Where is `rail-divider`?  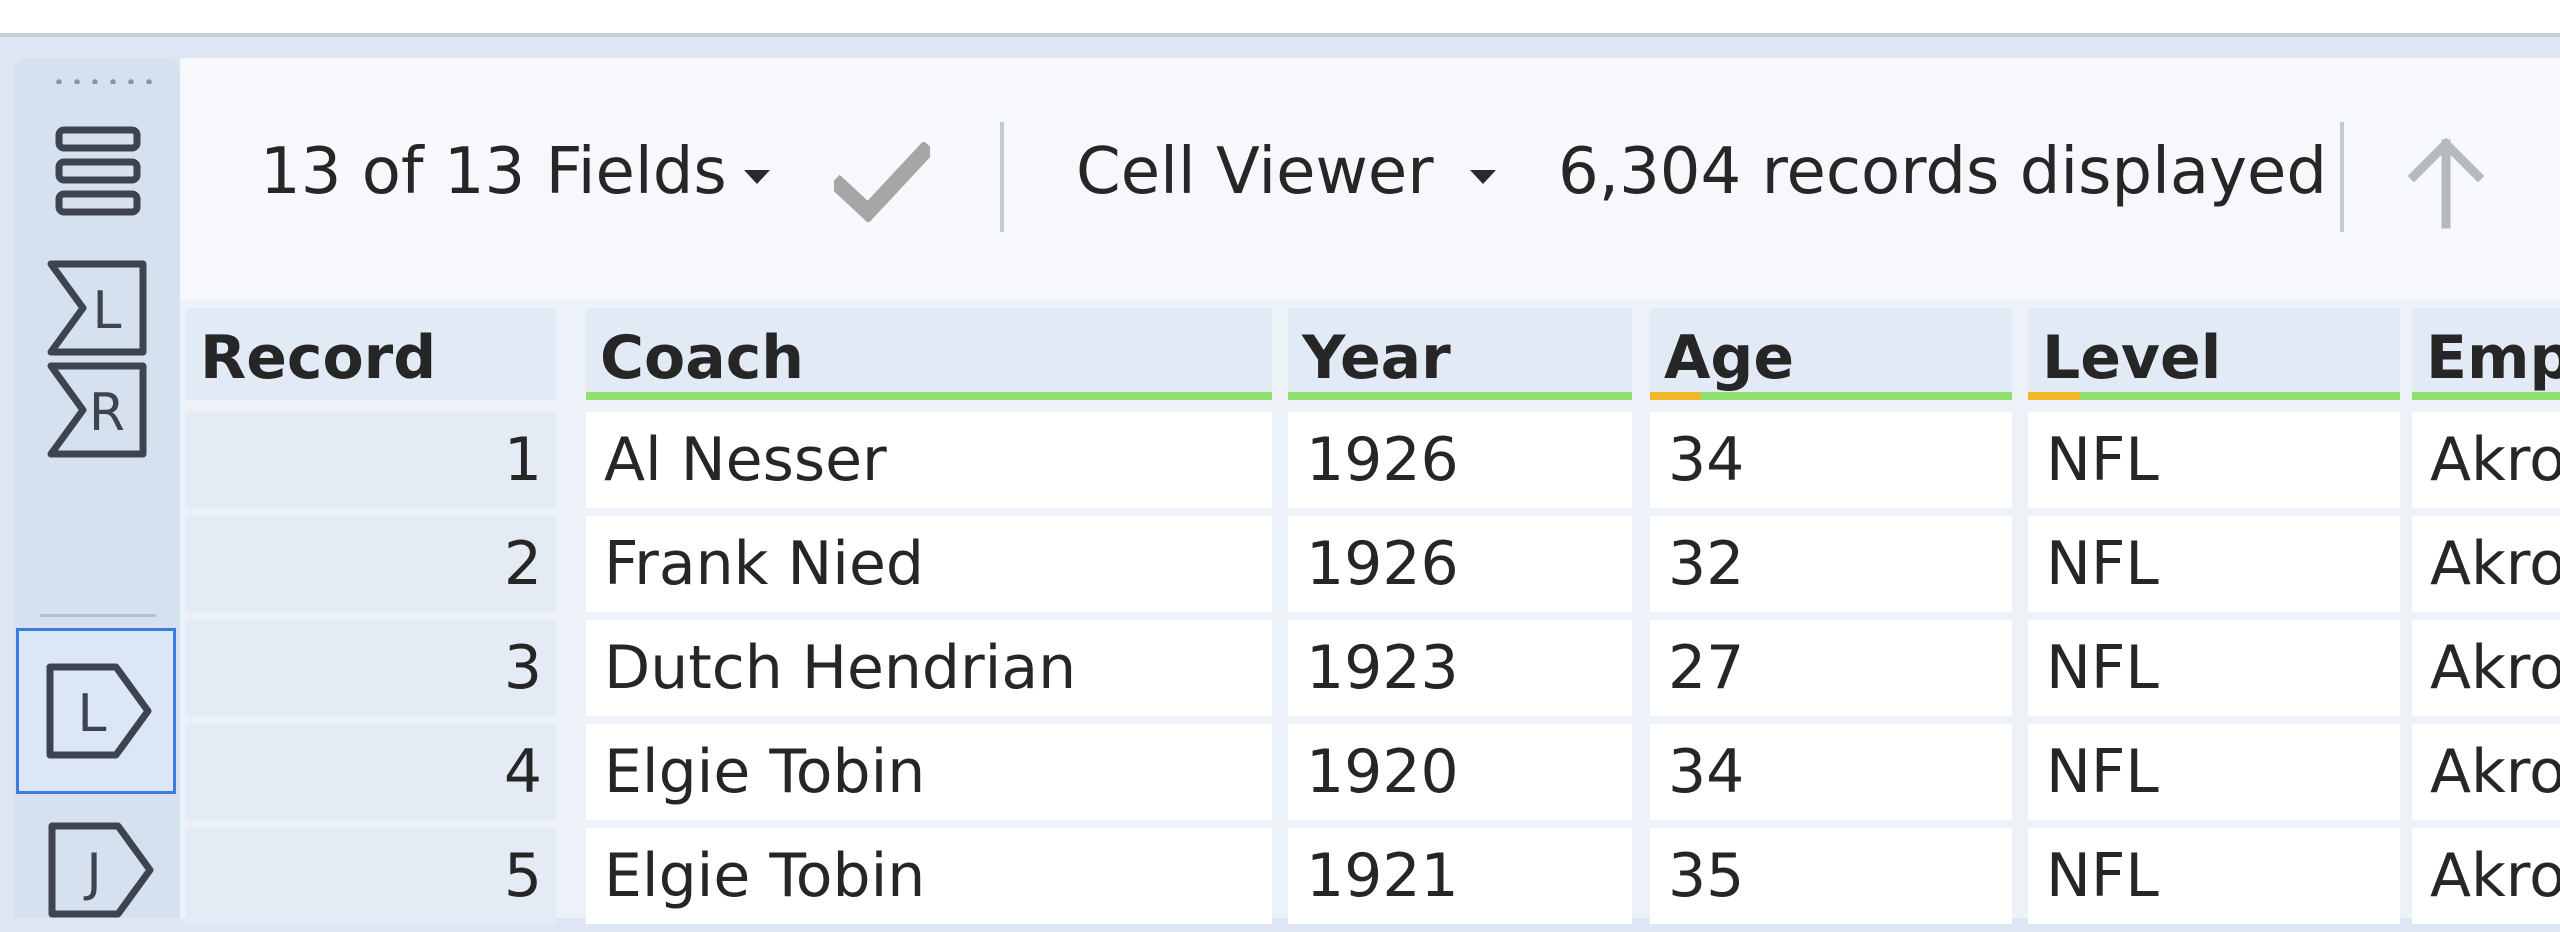 rail-divider is located at coordinates (98, 615).